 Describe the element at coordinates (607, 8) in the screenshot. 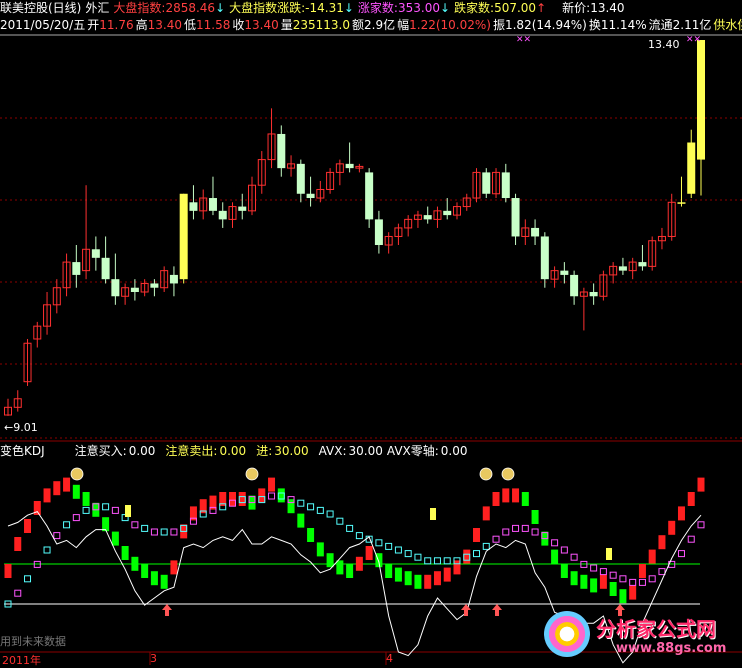

I see `newprice-value: 13.40` at that location.